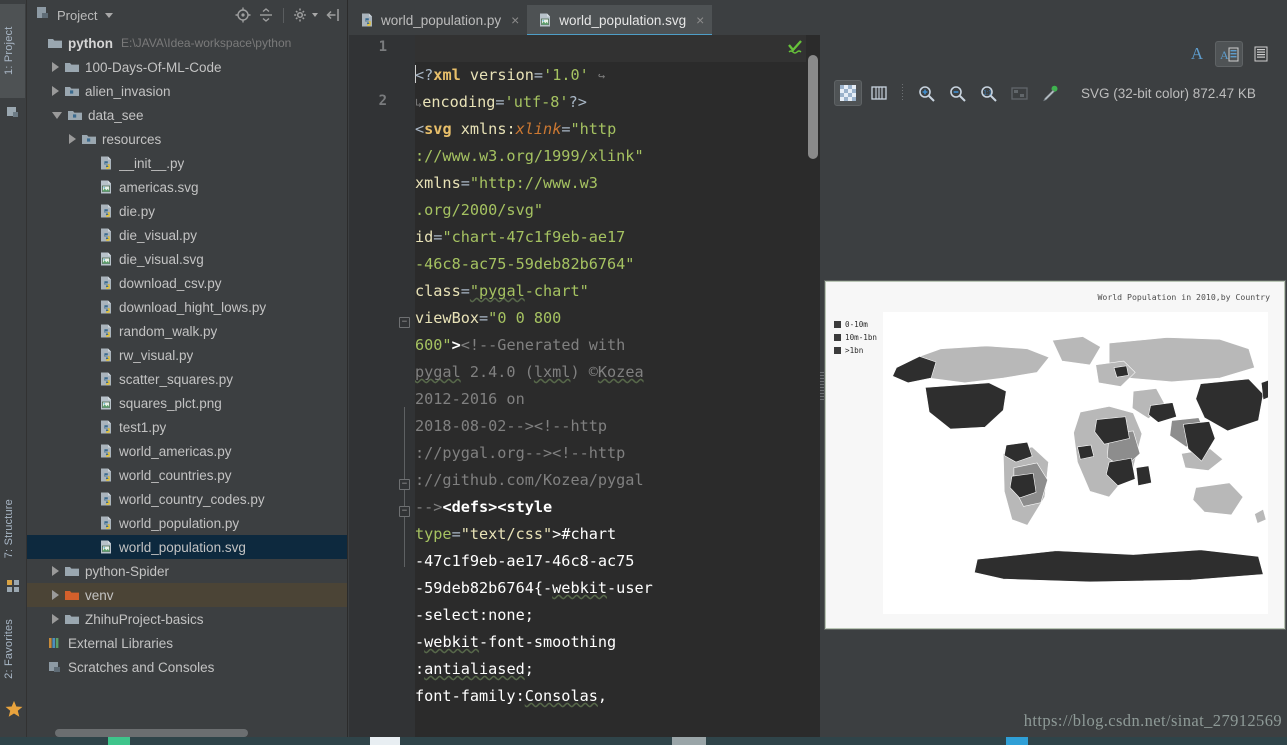  I want to click on legend-item: >1bn, so click(855, 350).